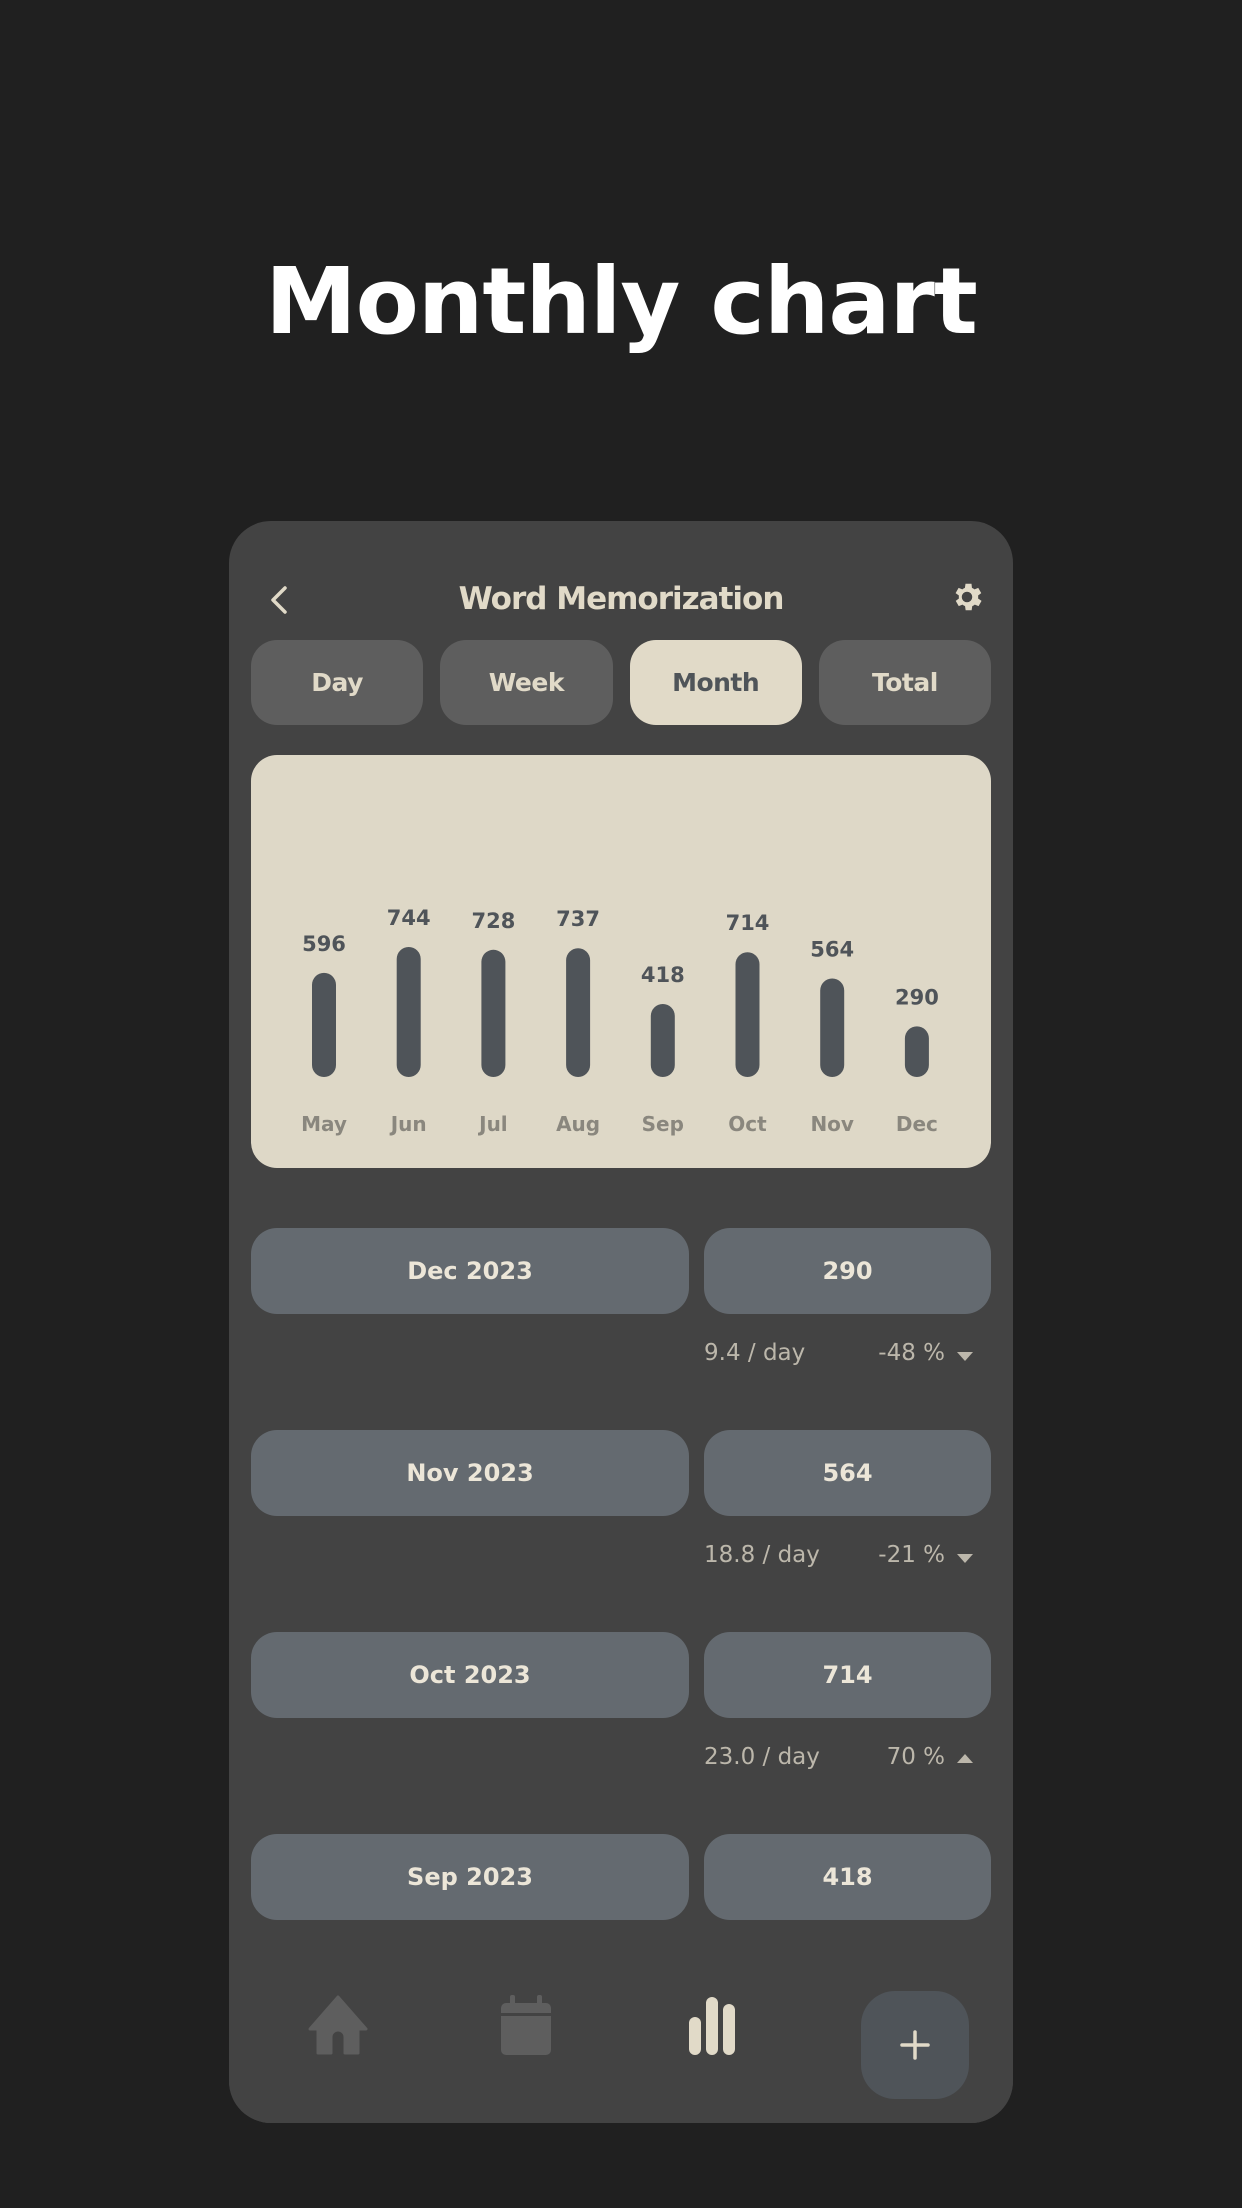 The height and width of the screenshot is (2208, 1242). I want to click on percent-change: -21 %, so click(911, 1555).